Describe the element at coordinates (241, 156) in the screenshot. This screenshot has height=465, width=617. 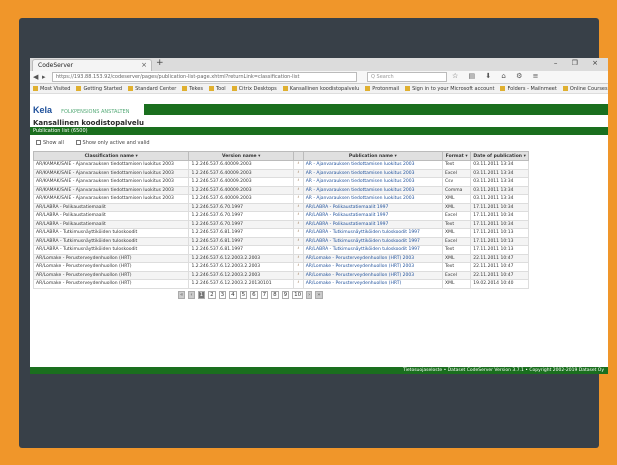
I see `col-version: Version name ▾` at that location.